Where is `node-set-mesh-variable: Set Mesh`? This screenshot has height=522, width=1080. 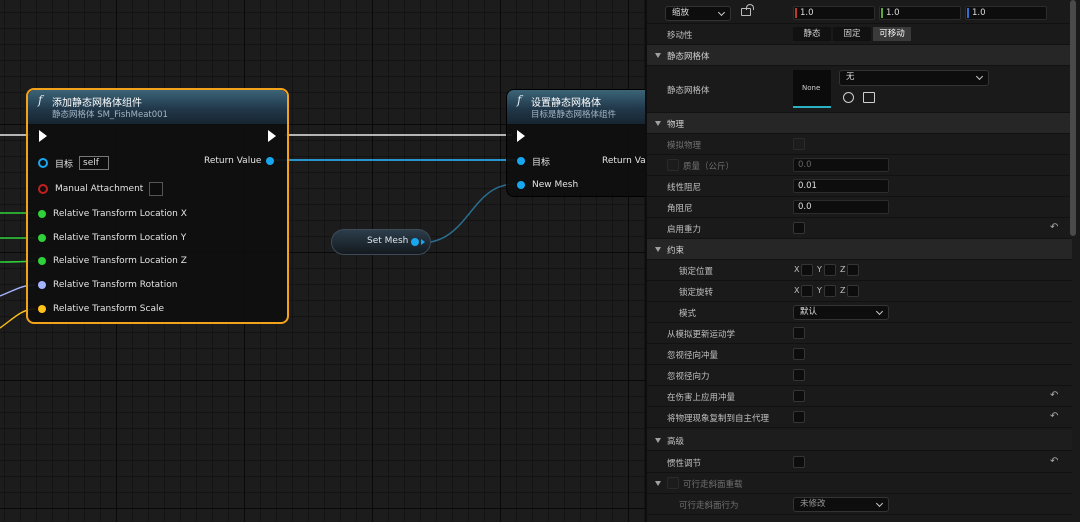 node-set-mesh-variable: Set Mesh is located at coordinates (381, 242).